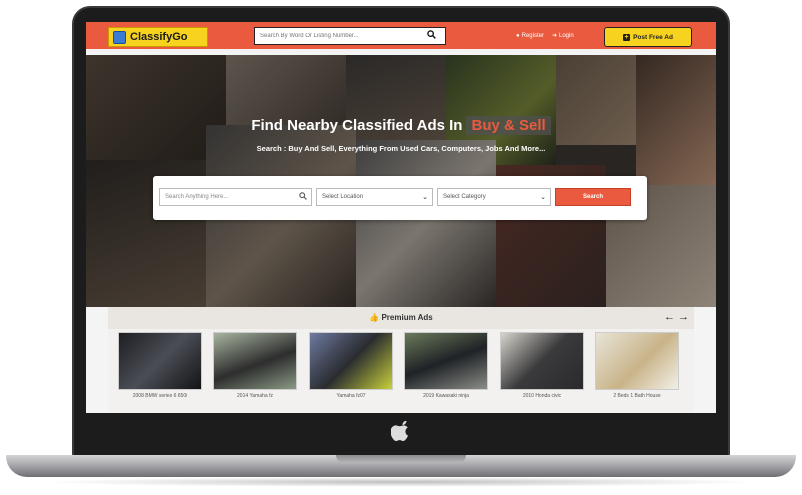 Image resolution: width=802 pixels, height=495 pixels. I want to click on ad-title: 2014 Yamaha fz, so click(255, 396).